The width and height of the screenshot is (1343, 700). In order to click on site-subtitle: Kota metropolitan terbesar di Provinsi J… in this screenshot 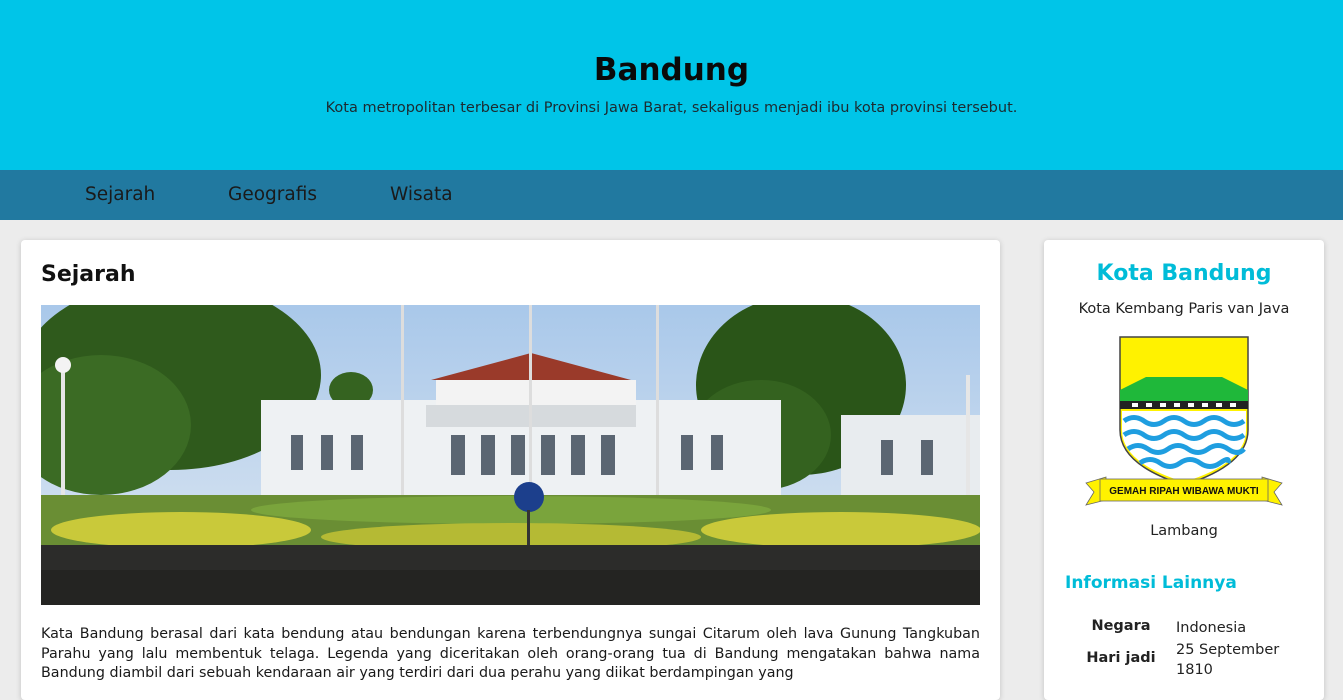, I will do `click(671, 108)`.